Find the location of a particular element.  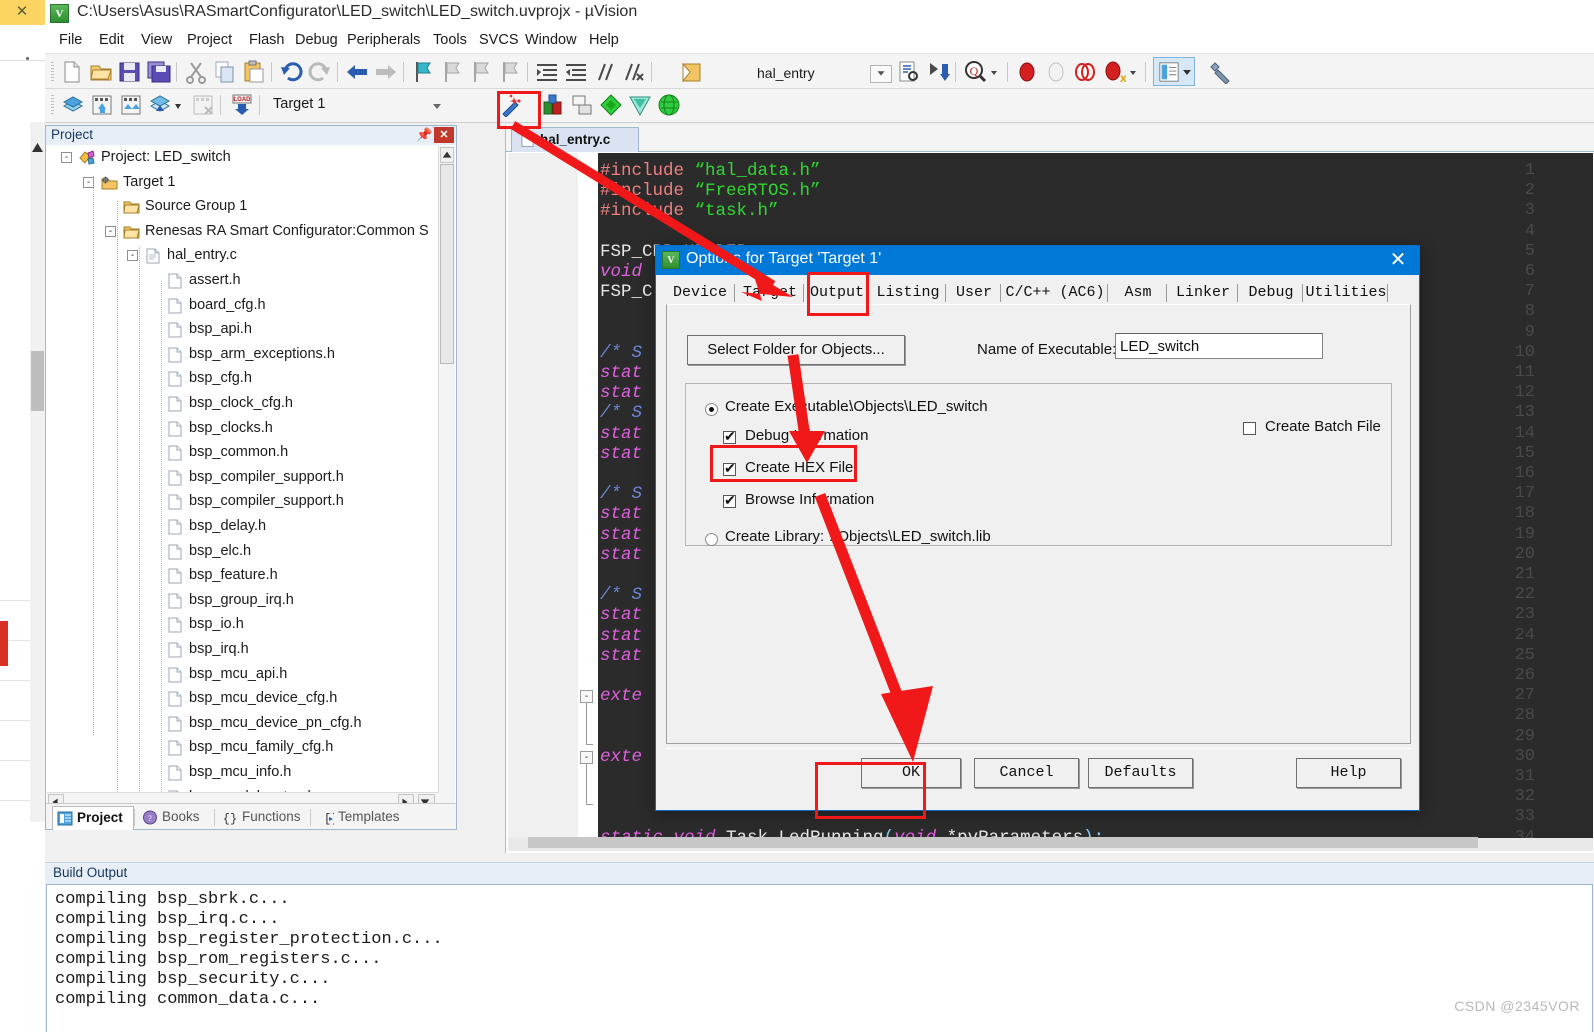

stop-build-icon is located at coordinates (203, 105).